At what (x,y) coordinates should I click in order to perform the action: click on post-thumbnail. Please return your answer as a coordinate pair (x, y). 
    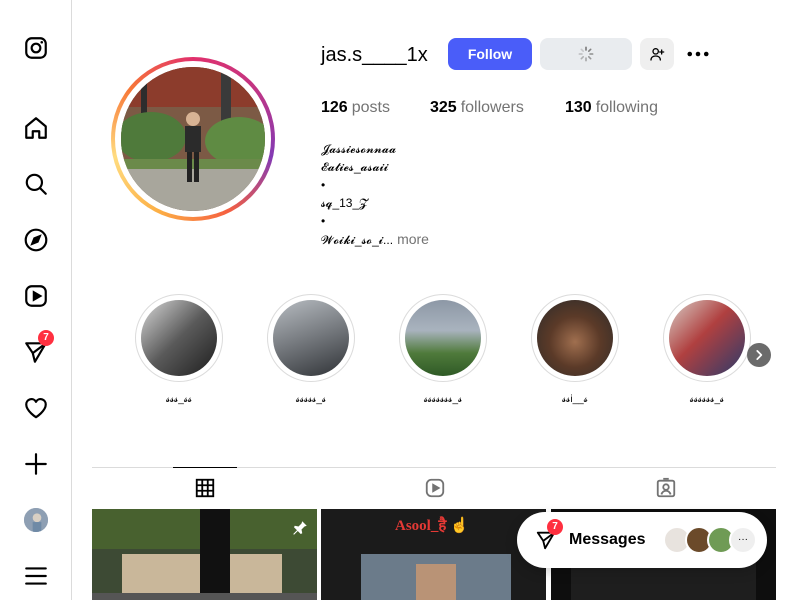
    Looking at the image, I should click on (204, 554).